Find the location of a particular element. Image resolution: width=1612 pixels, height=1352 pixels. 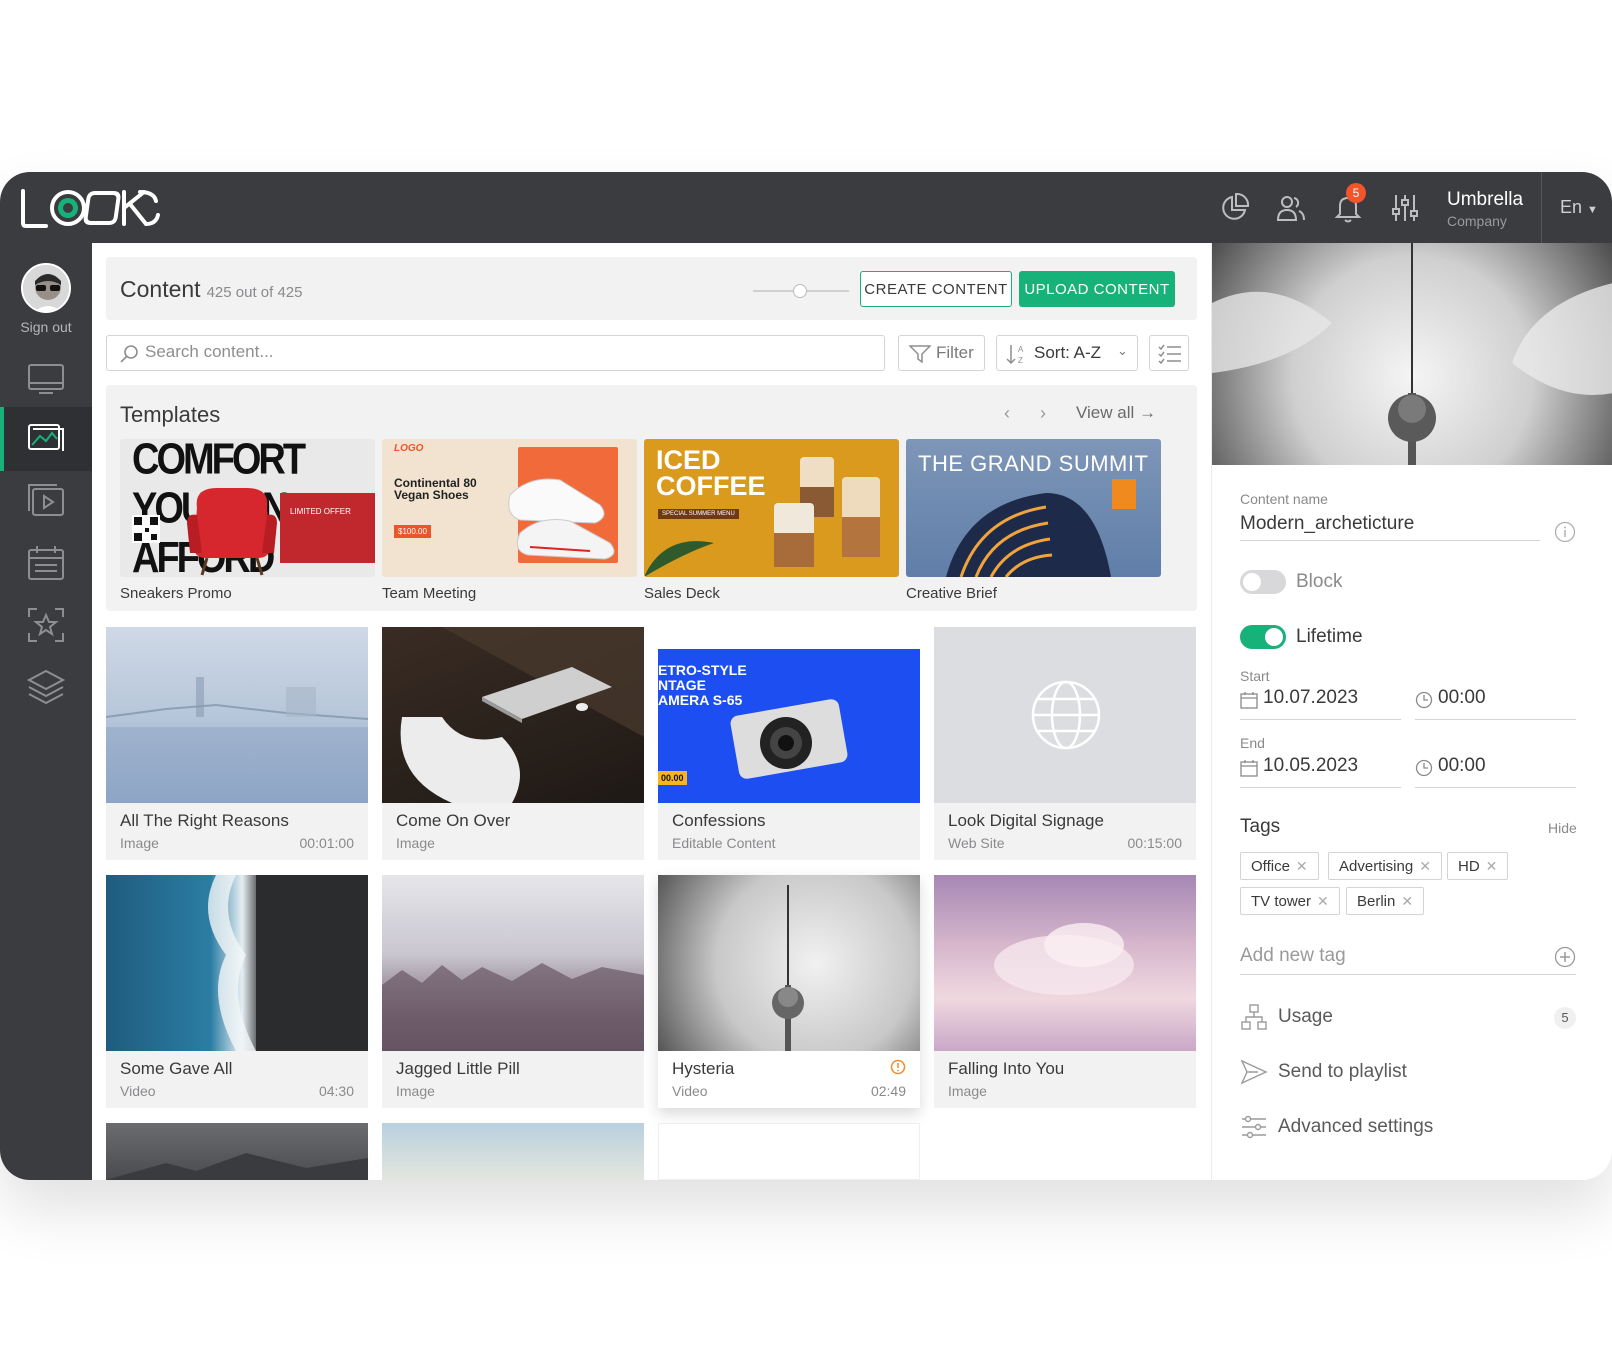

analytics-pie-icon is located at coordinates (1234, 208).